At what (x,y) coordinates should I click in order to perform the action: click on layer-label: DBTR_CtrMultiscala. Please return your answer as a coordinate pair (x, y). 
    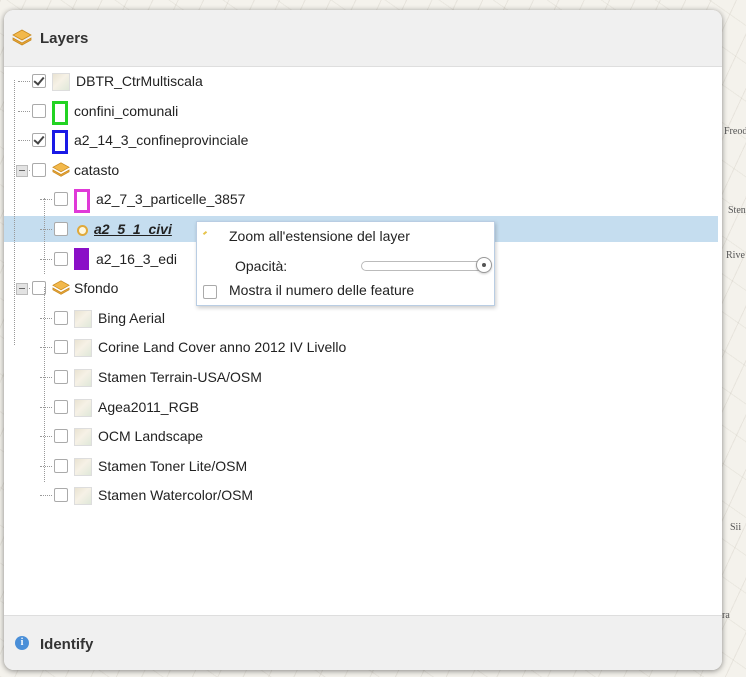
    Looking at the image, I should click on (139, 81).